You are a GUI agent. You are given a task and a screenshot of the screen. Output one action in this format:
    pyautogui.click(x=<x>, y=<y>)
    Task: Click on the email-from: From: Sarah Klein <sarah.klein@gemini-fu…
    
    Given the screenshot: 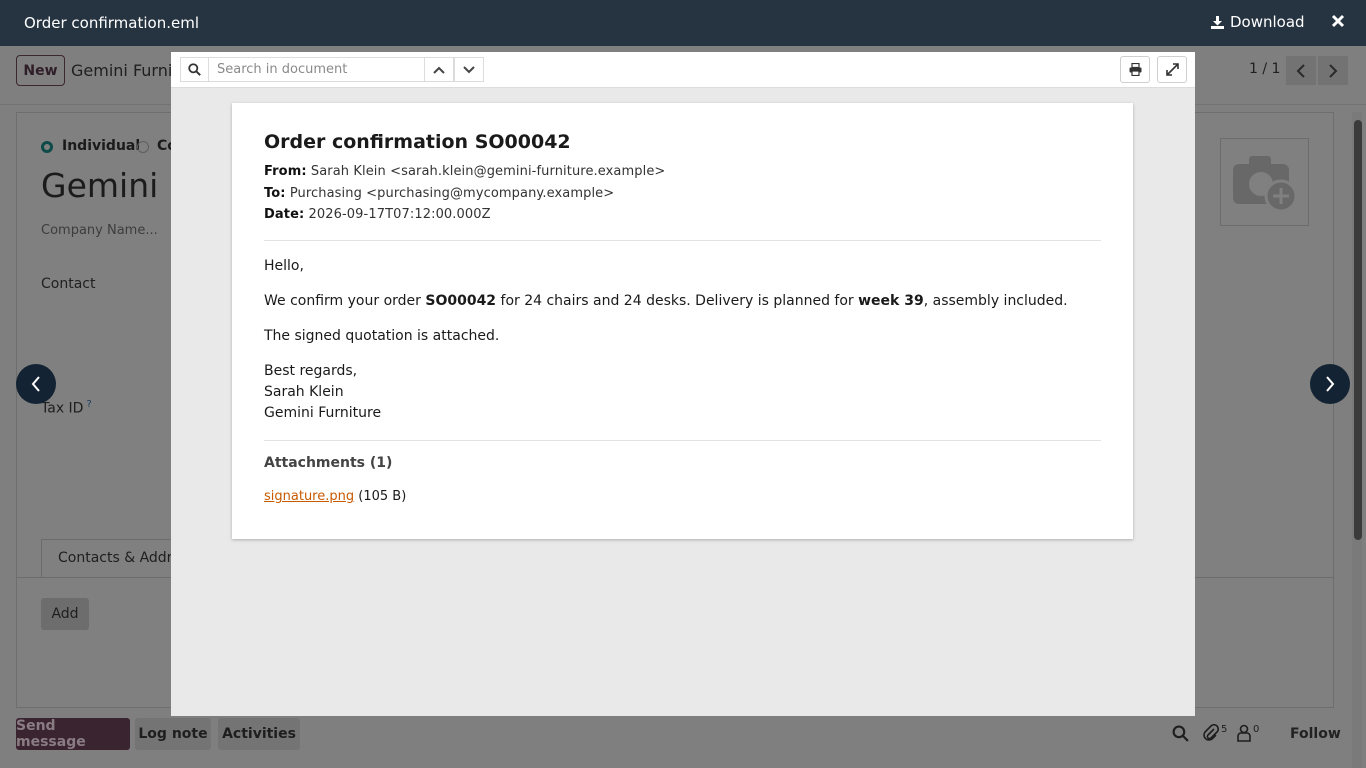 What is the action you would take?
    pyautogui.click(x=464, y=171)
    